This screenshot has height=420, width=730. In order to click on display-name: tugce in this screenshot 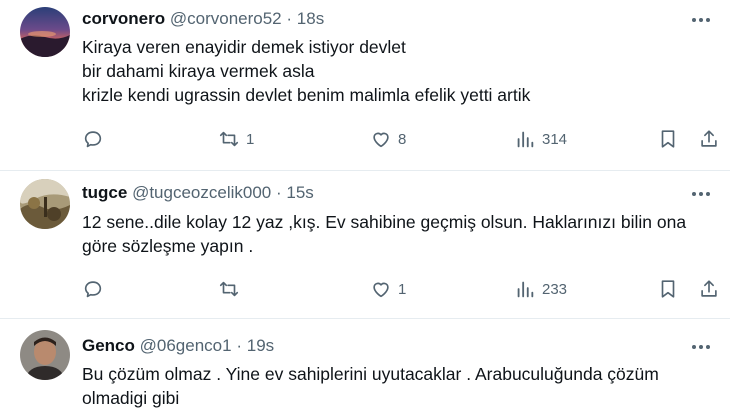, I will do `click(104, 192)`.